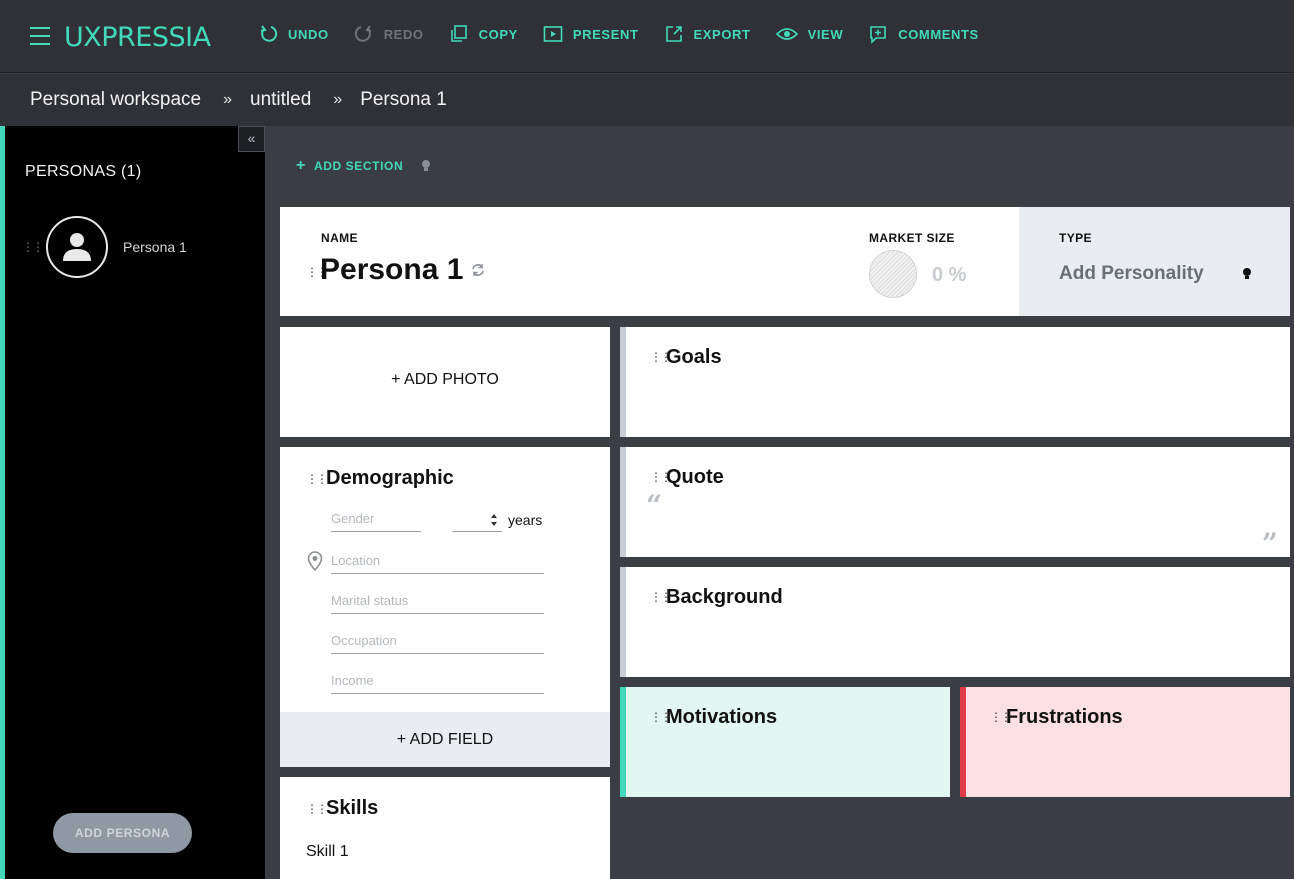  I want to click on redo-button: REDO, so click(389, 34).